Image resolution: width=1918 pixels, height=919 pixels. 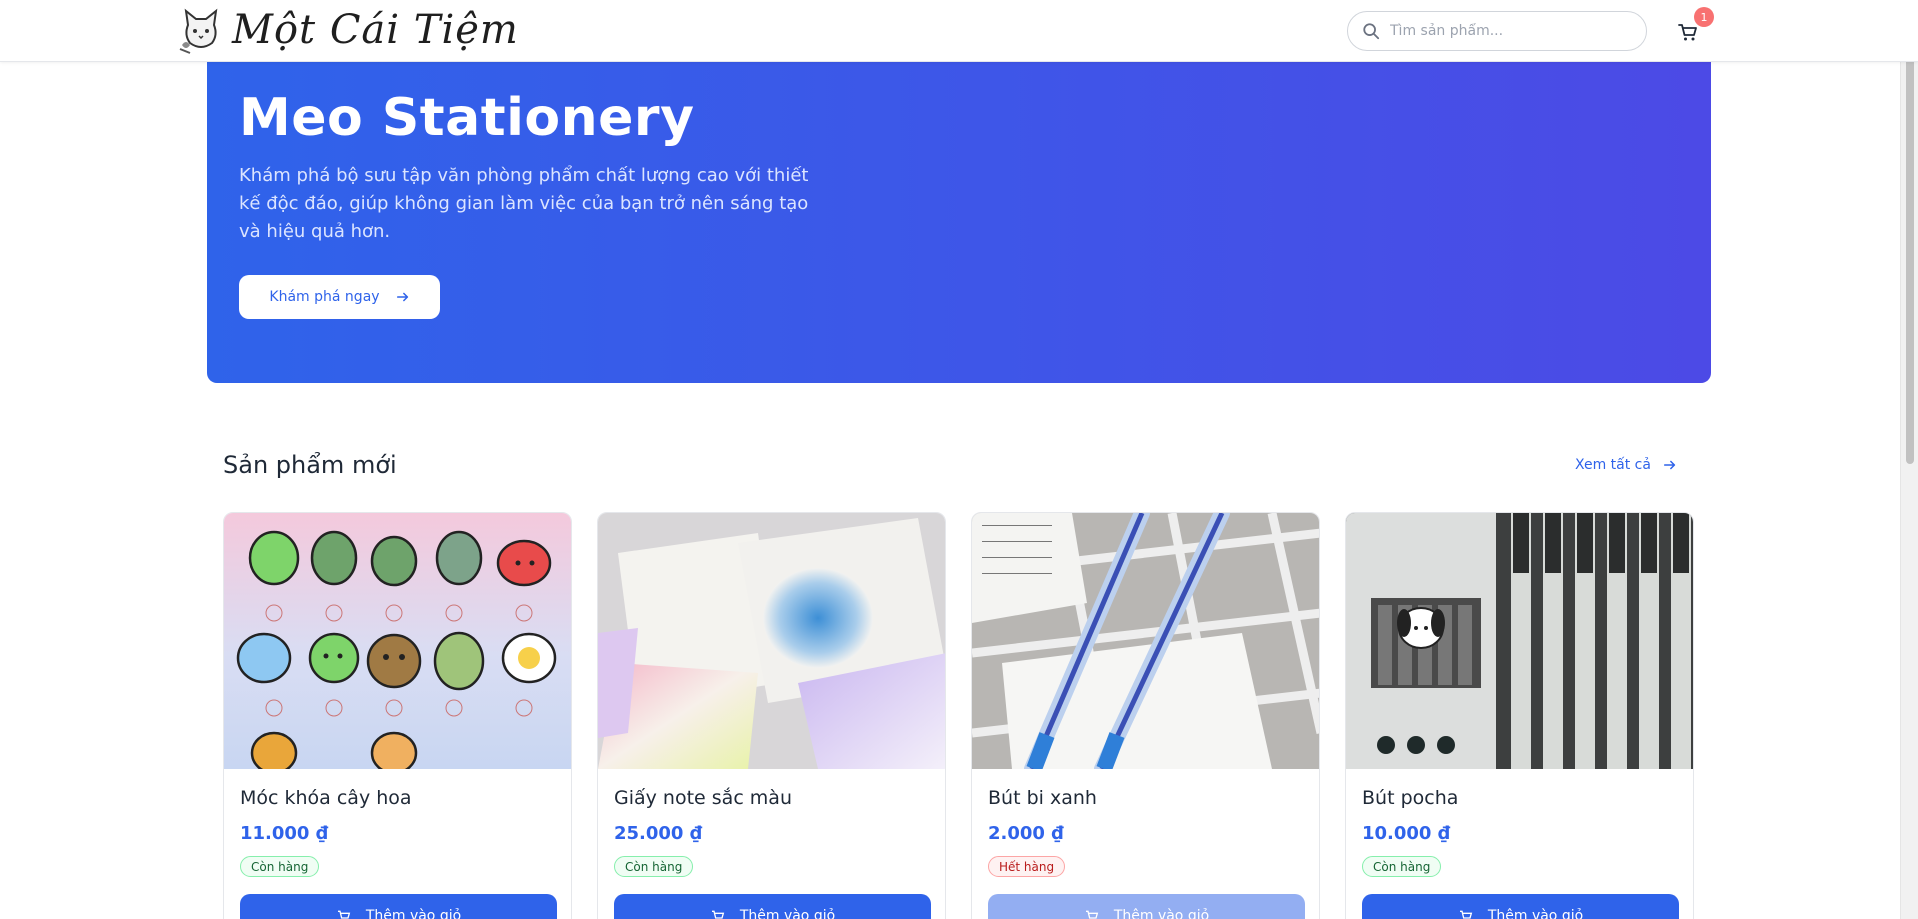 I want to click on product-image-sticky-notes, so click(x=771, y=641).